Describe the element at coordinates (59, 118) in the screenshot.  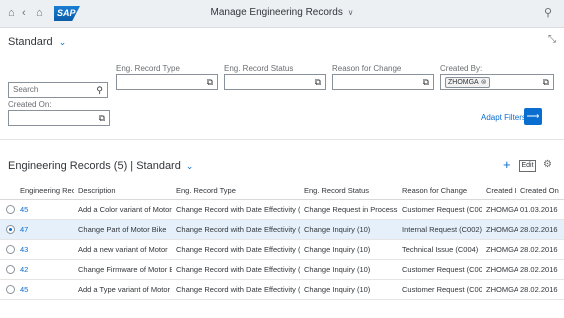
I see `created-on-input: ⧉` at that location.